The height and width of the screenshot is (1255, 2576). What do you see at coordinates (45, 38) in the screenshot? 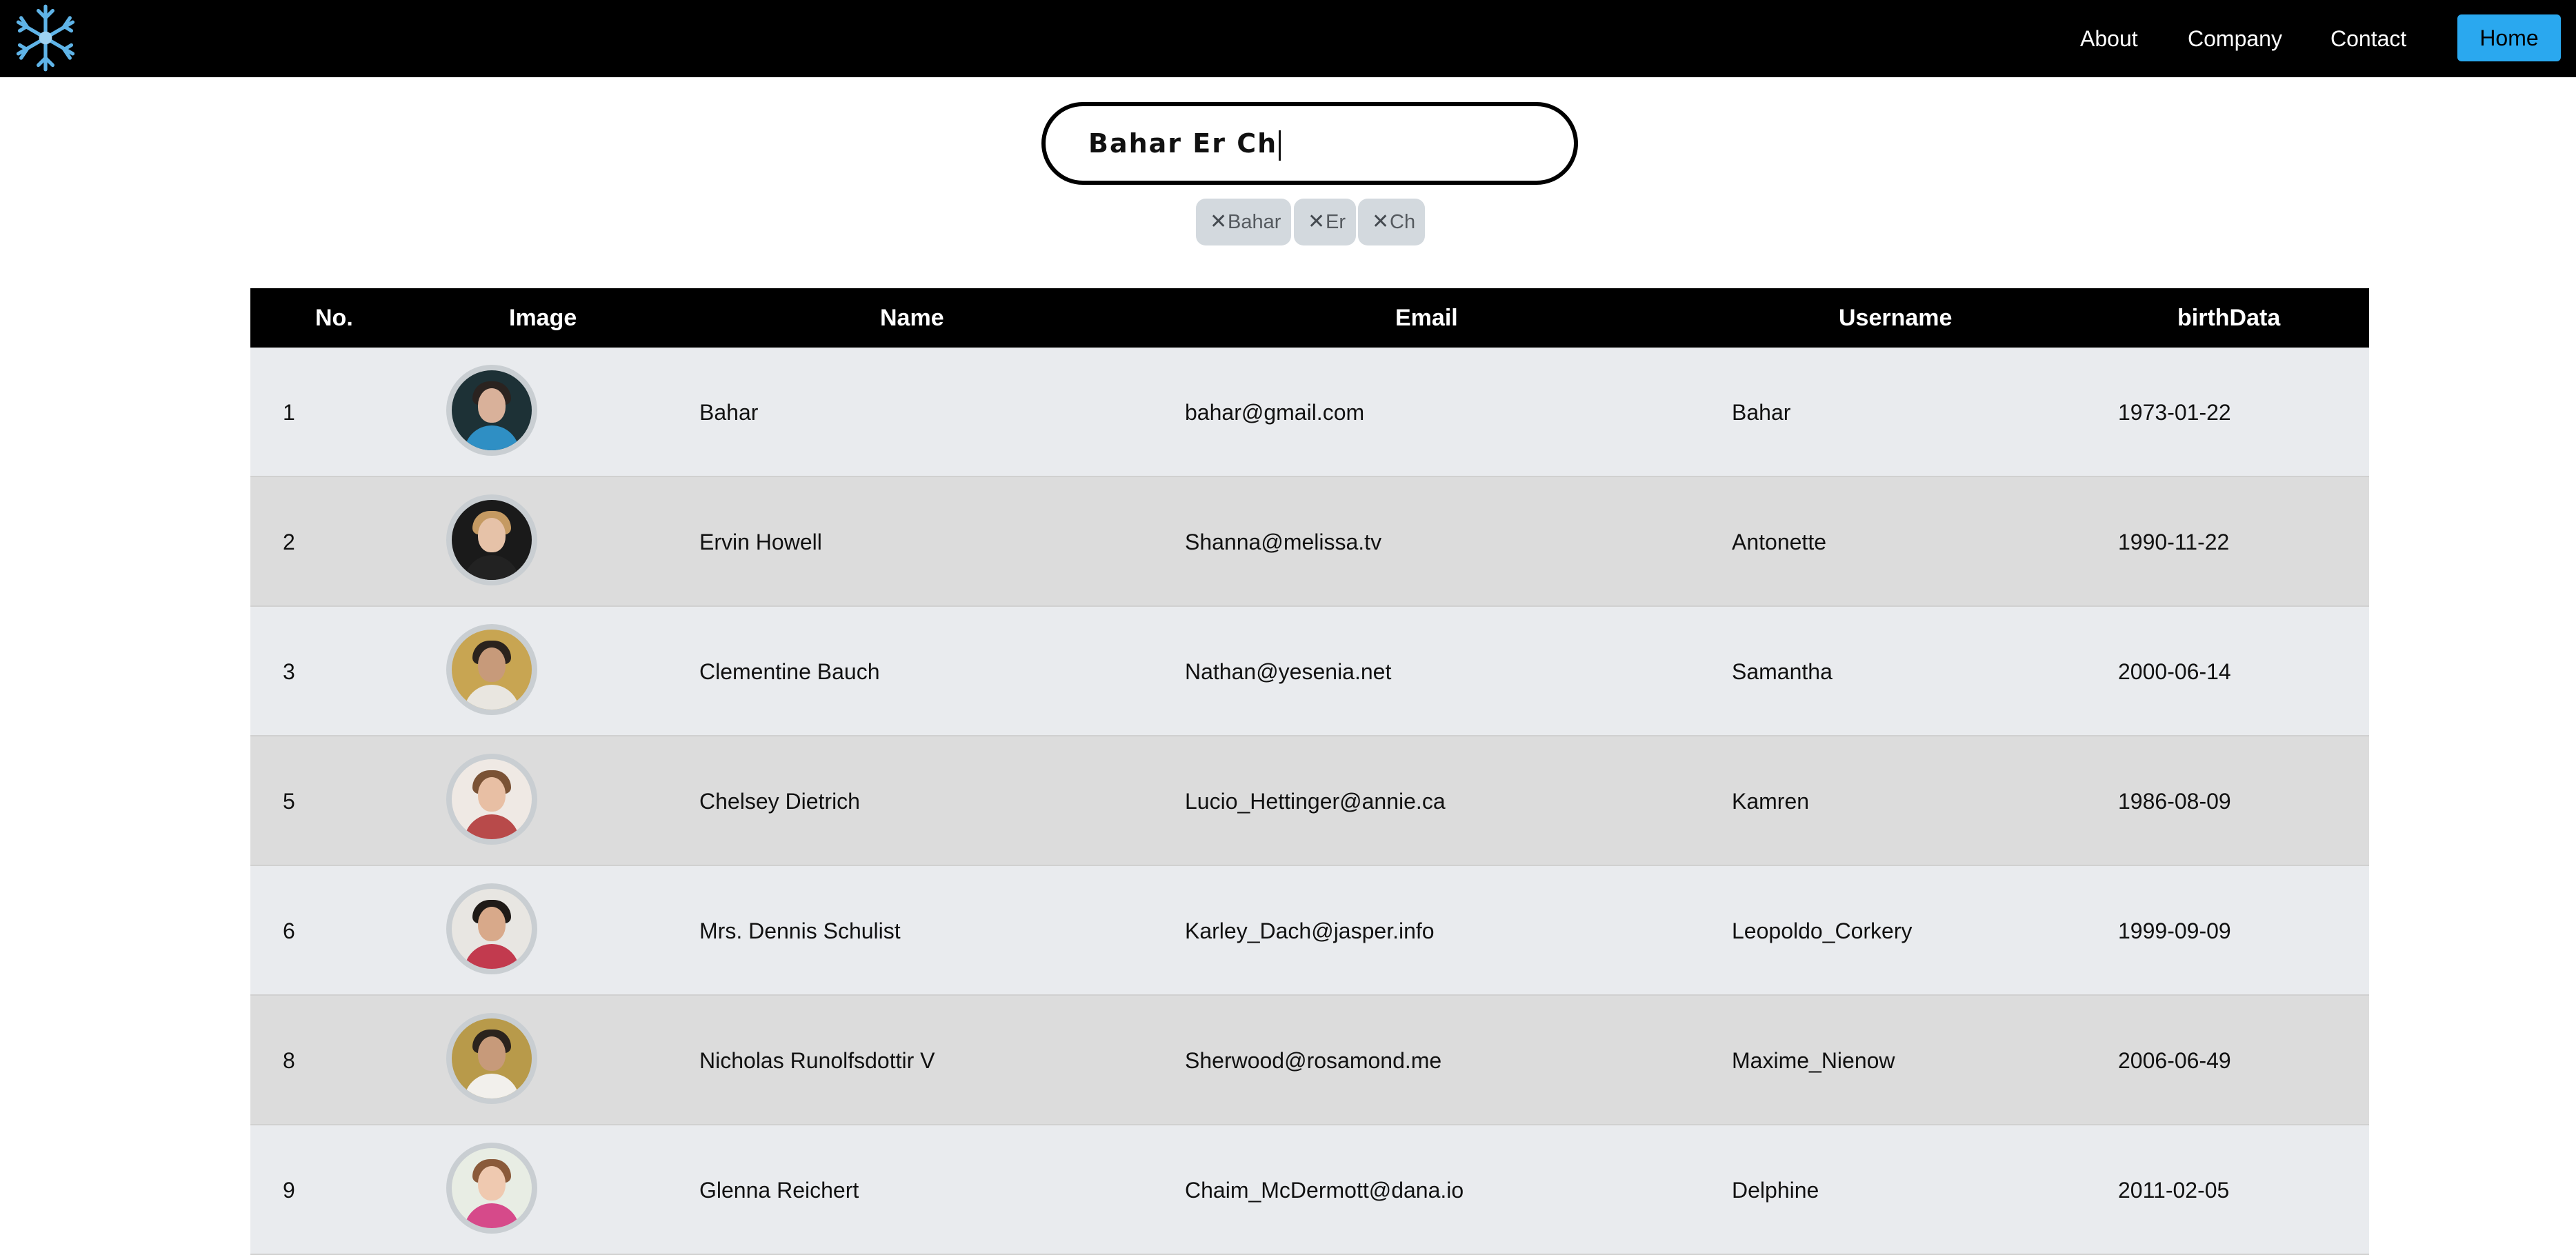
I see `snowflake-icon` at bounding box center [45, 38].